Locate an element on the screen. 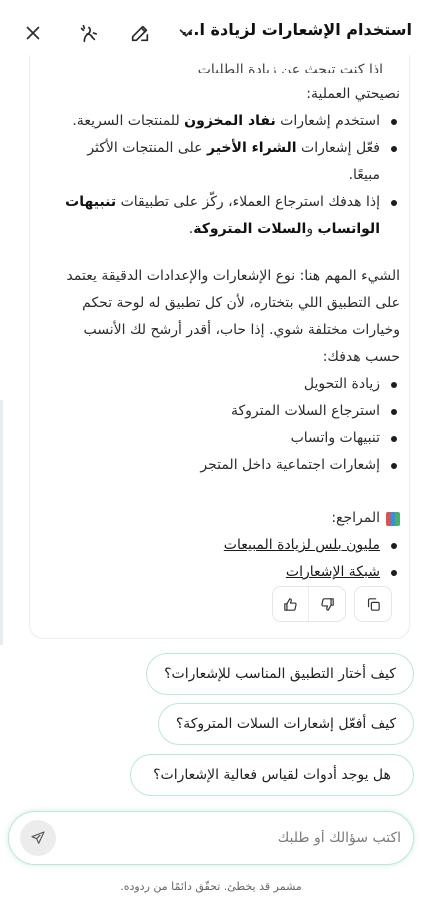 The width and height of the screenshot is (422, 903). feedback-buttons is located at coordinates (309, 604).